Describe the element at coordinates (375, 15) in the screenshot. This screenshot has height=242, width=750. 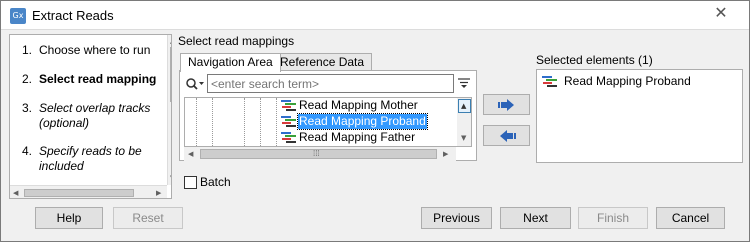
I see `title-bar: Gx Extract Reads ✕` at that location.